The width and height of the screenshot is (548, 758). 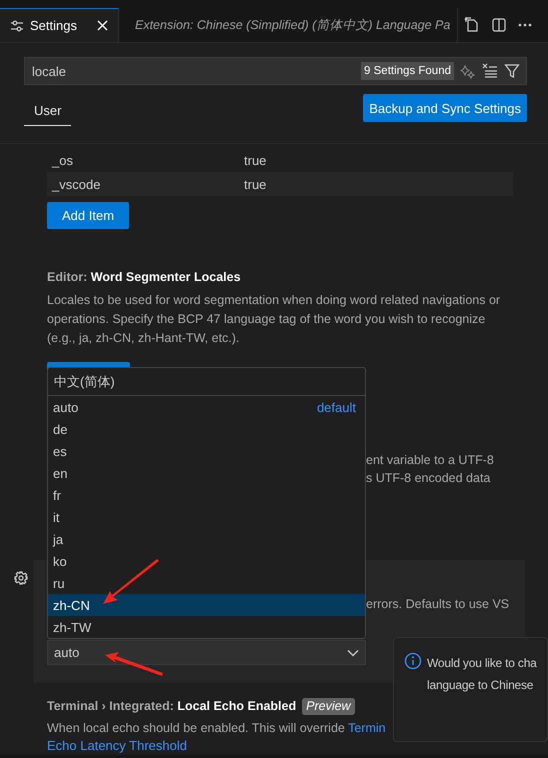 I want to click on dropdown-option: fr, so click(x=206, y=495).